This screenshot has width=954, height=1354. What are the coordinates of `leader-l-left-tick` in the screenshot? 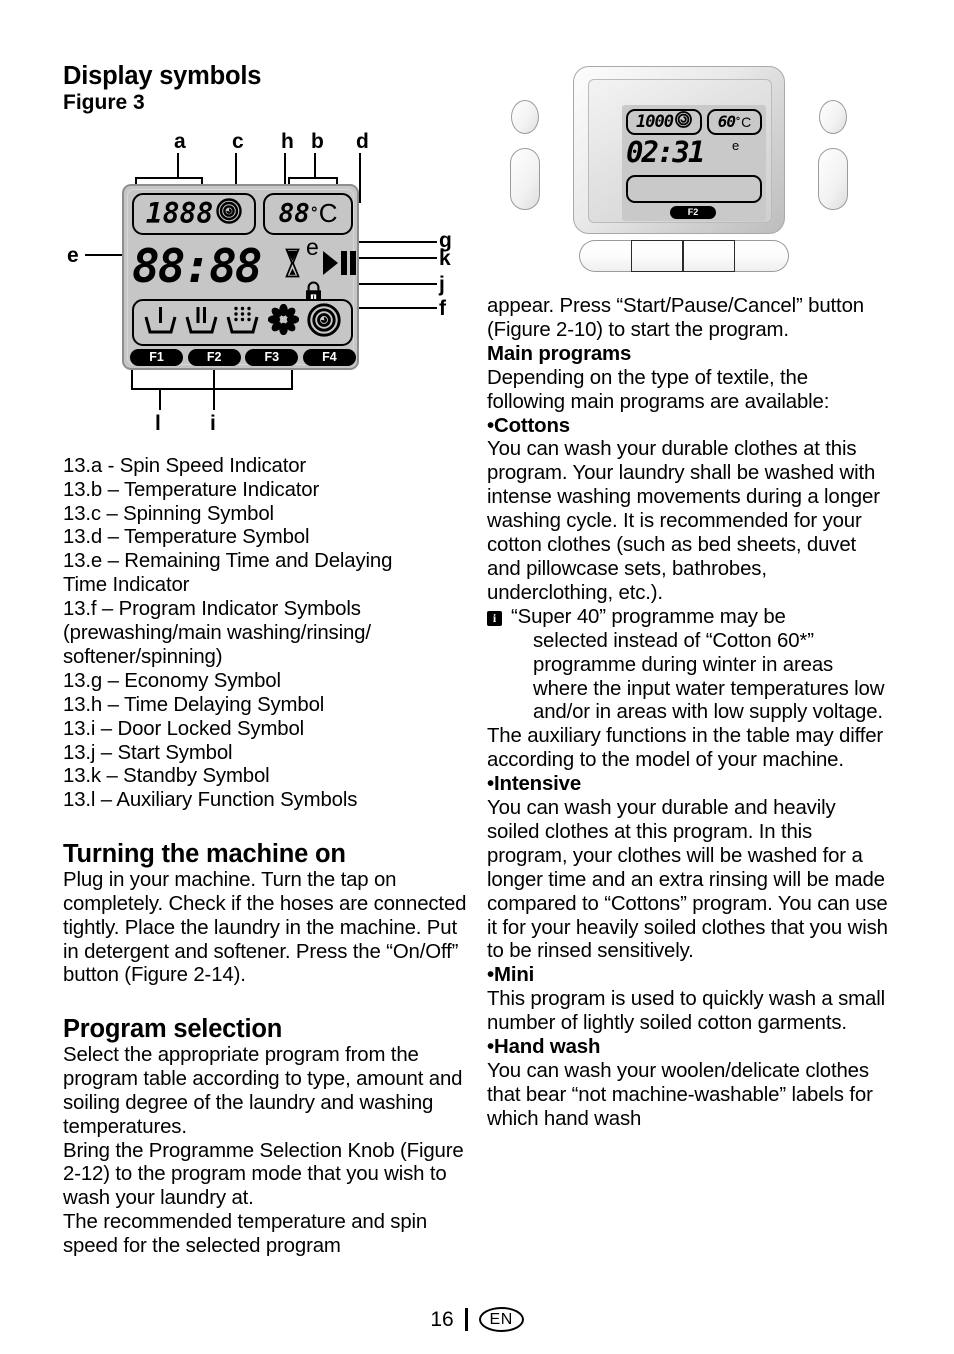 It's located at (132, 378).